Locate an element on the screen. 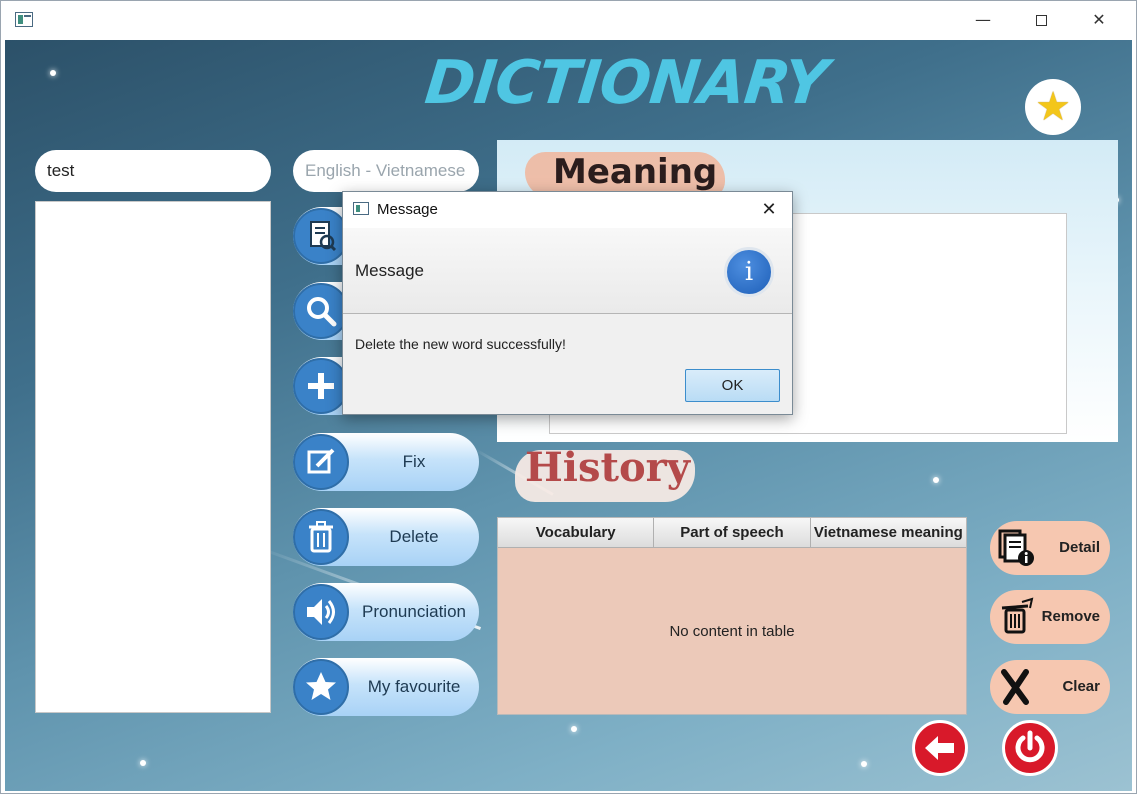 The width and height of the screenshot is (1137, 794). star-outline-icon is located at coordinates (321, 687).